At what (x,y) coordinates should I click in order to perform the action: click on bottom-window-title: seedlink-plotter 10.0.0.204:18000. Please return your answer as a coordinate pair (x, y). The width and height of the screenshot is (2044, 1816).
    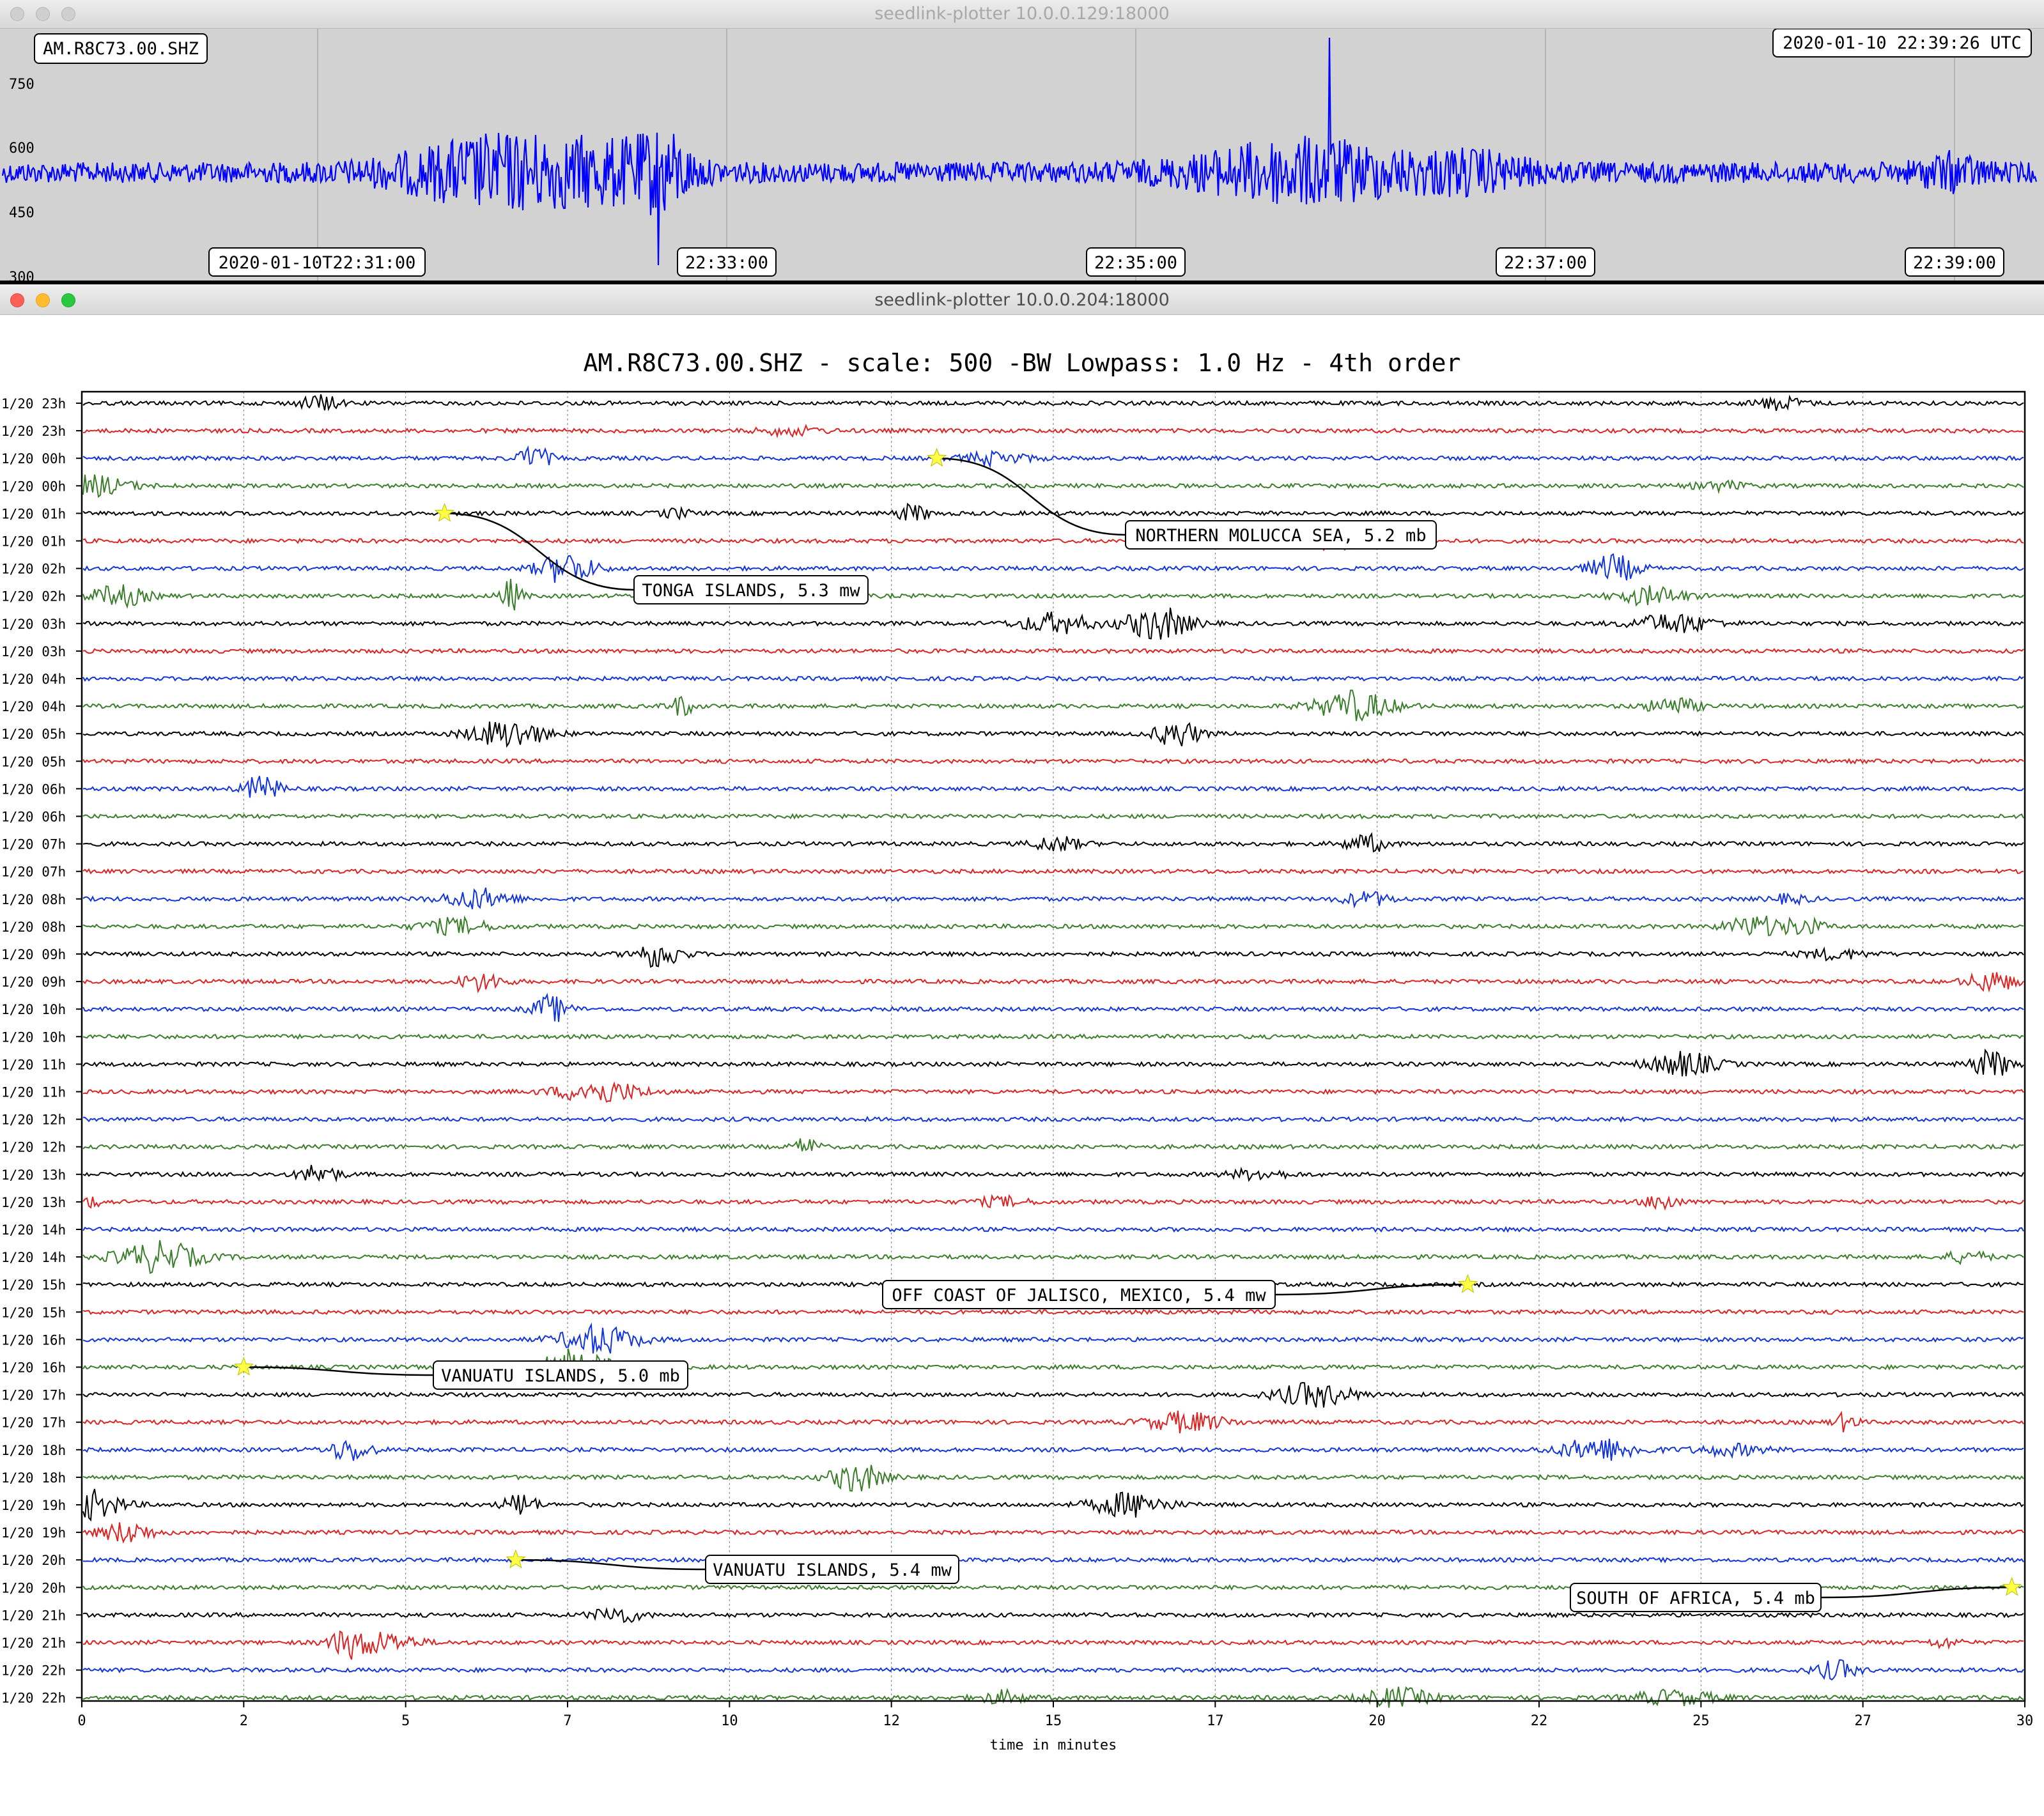
    Looking at the image, I should click on (1022, 300).